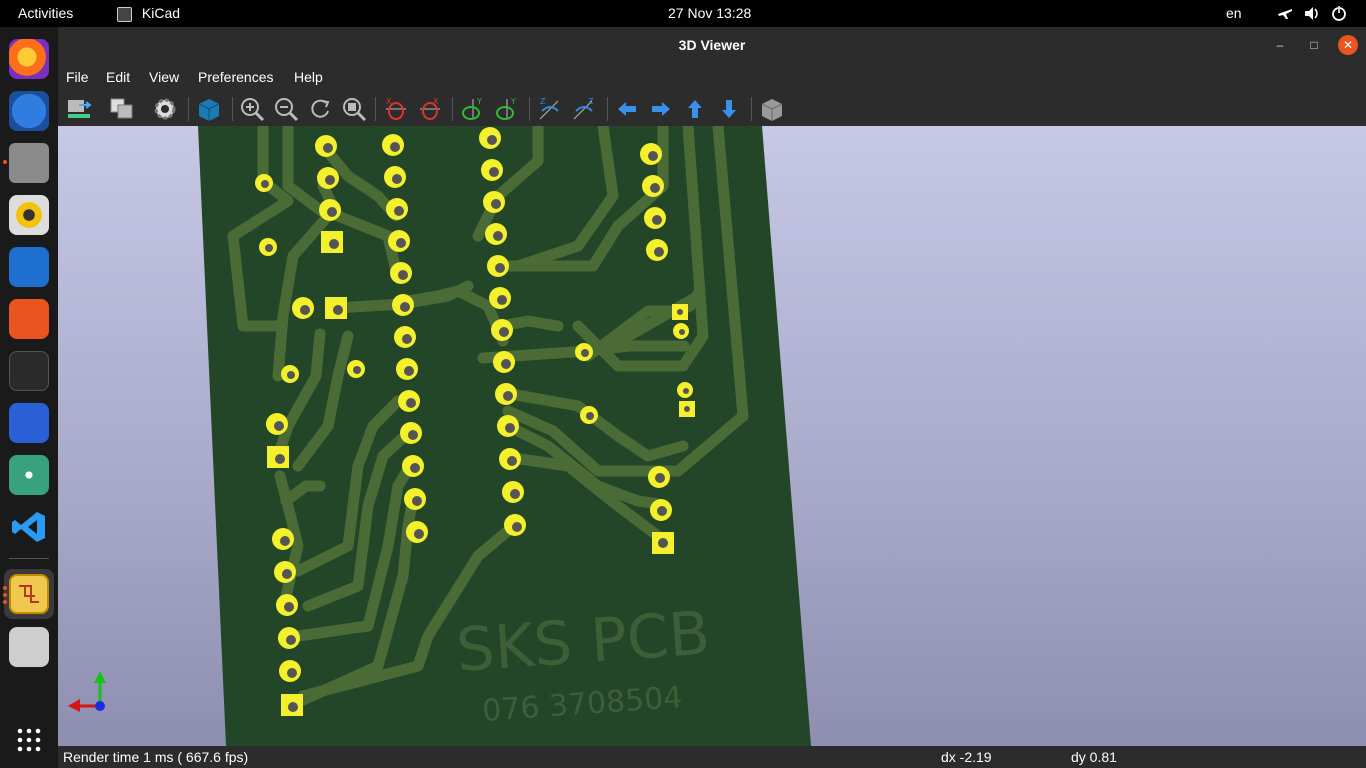 The image size is (1366, 768). What do you see at coordinates (709, 13) in the screenshot?
I see `clock: 27 Nov 13:28` at bounding box center [709, 13].